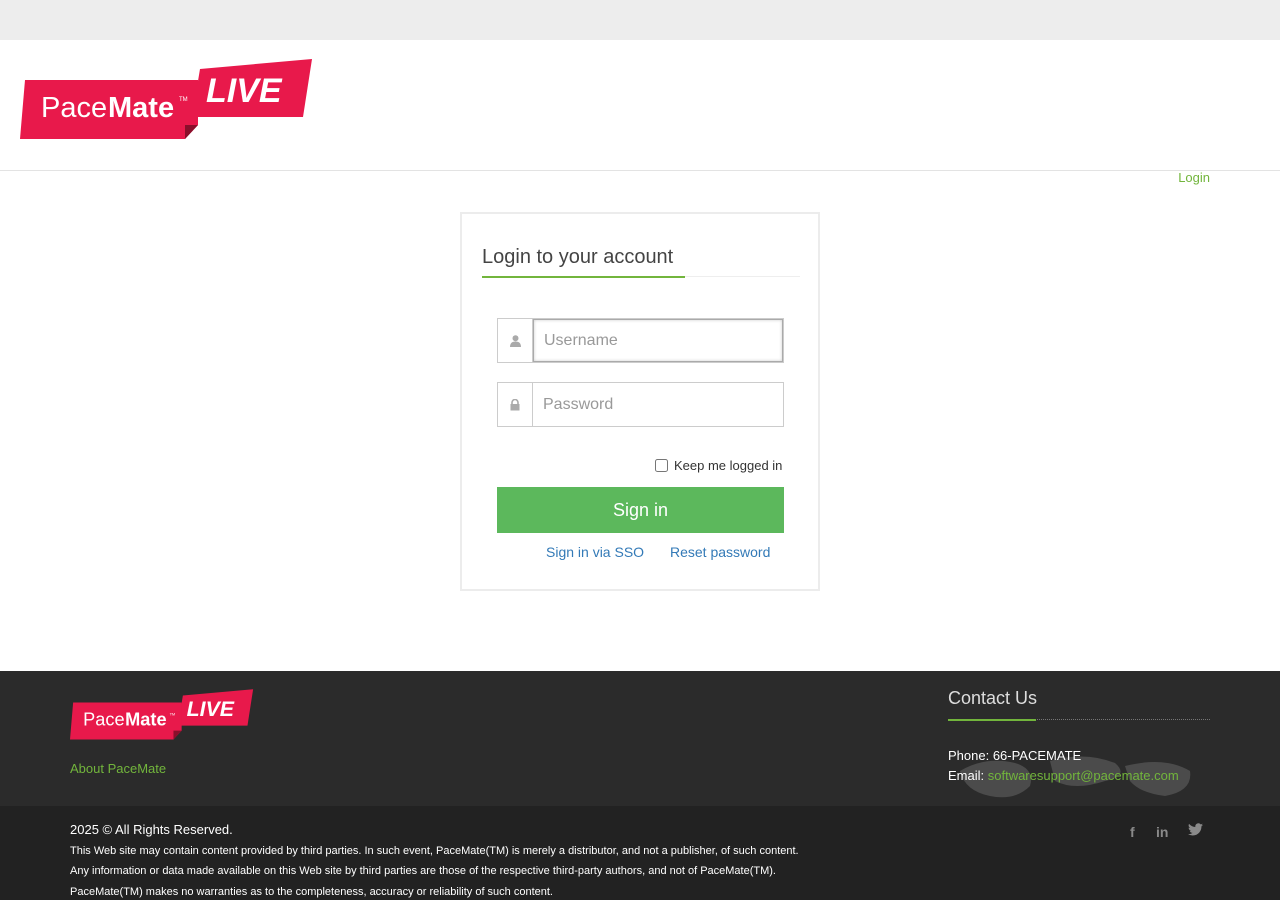 The height and width of the screenshot is (900, 1280). What do you see at coordinates (578, 257) in the screenshot?
I see `login-card-title: Login to your account` at bounding box center [578, 257].